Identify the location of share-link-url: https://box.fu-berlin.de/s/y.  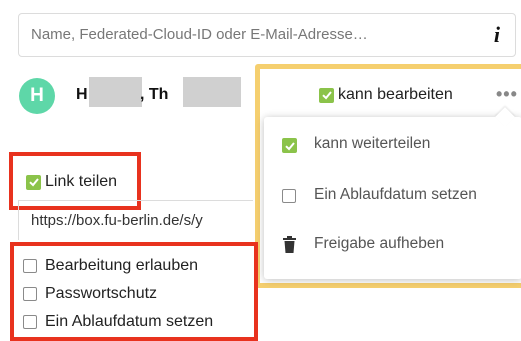
(117, 220).